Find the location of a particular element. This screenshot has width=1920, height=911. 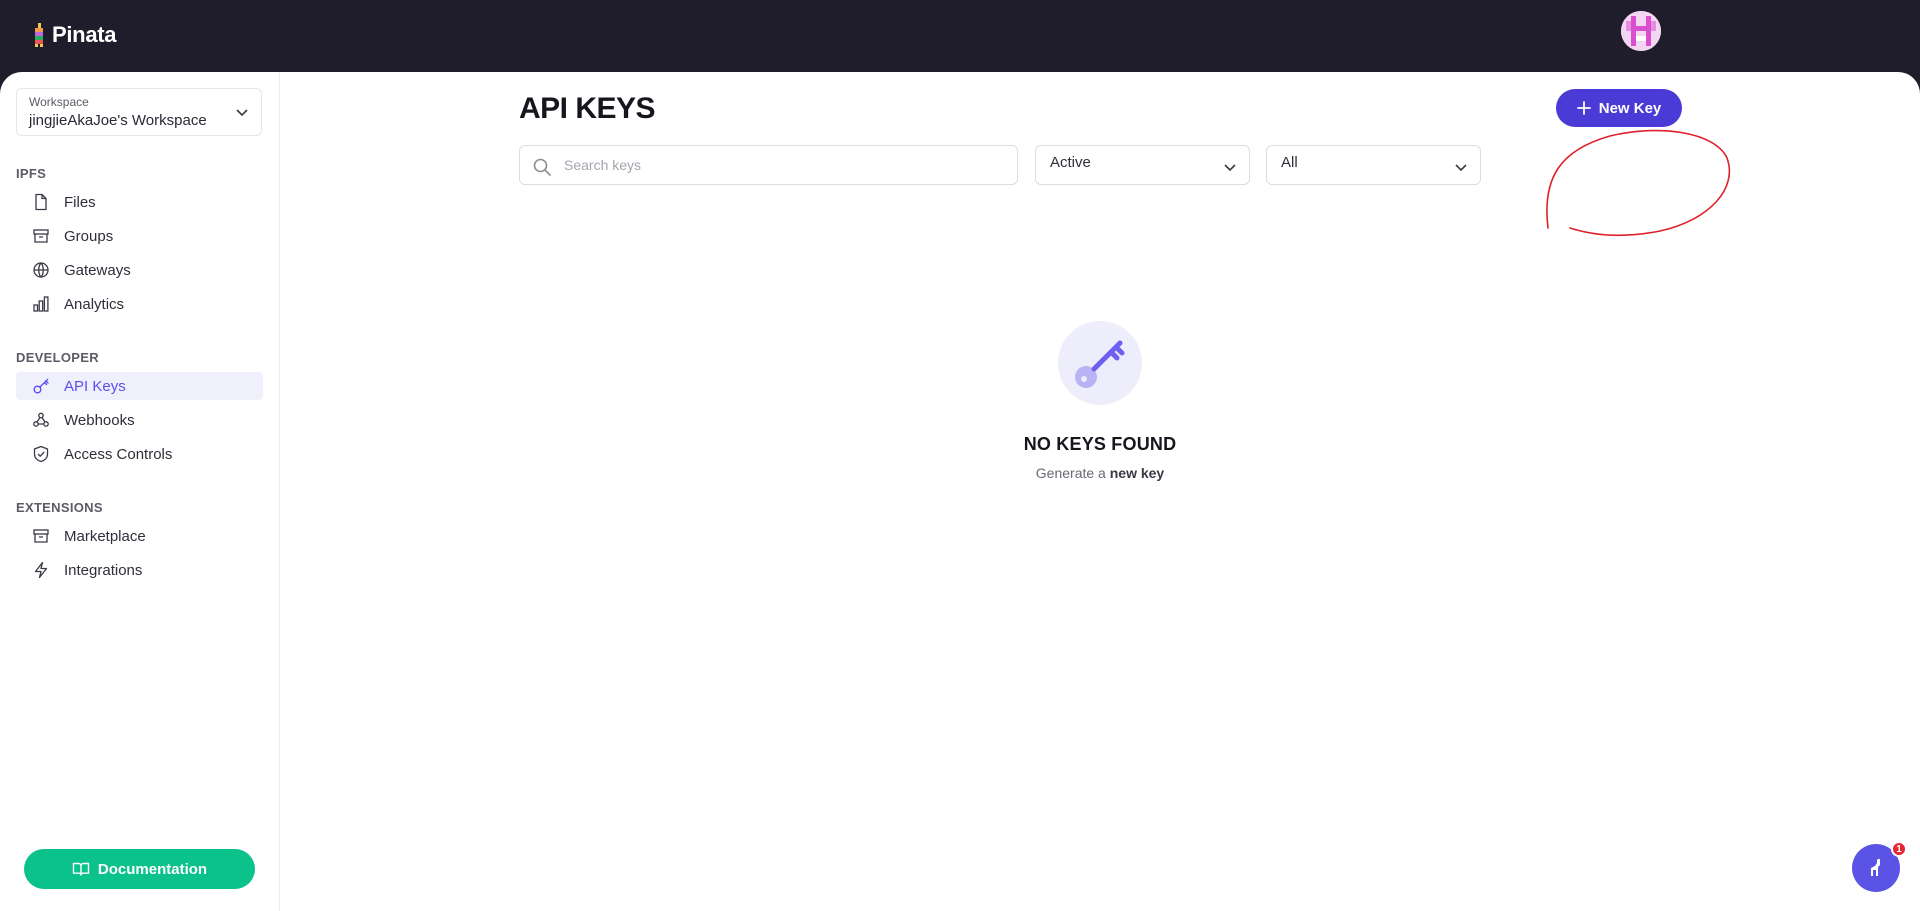

search-icon is located at coordinates (542, 167).